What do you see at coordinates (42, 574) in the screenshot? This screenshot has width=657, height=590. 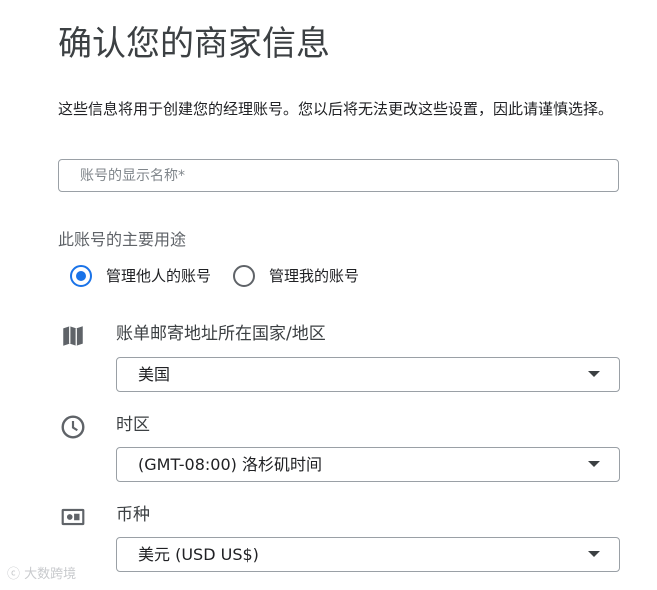 I see `watermark-logo: ⓒ 大数跨境` at bounding box center [42, 574].